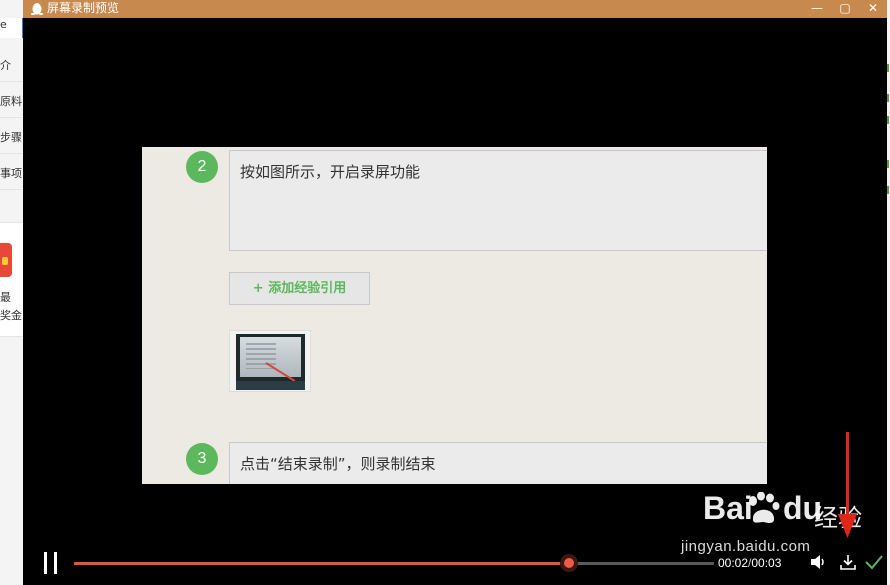 Image resolution: width=890 pixels, height=585 pixels. Describe the element at coordinates (299, 288) in the screenshot. I see `add-experience-reference-button: + 添加经验引用` at that location.